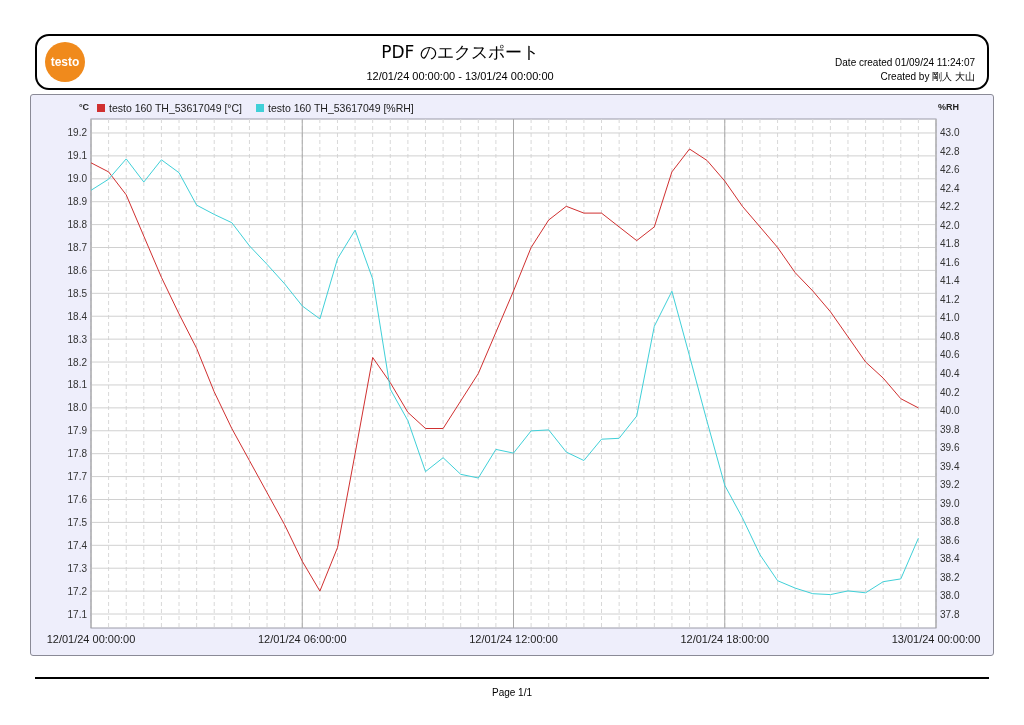 Image resolution: width=1024 pixels, height=725 pixels. I want to click on axis-tick-label: 41.8, so click(950, 244).